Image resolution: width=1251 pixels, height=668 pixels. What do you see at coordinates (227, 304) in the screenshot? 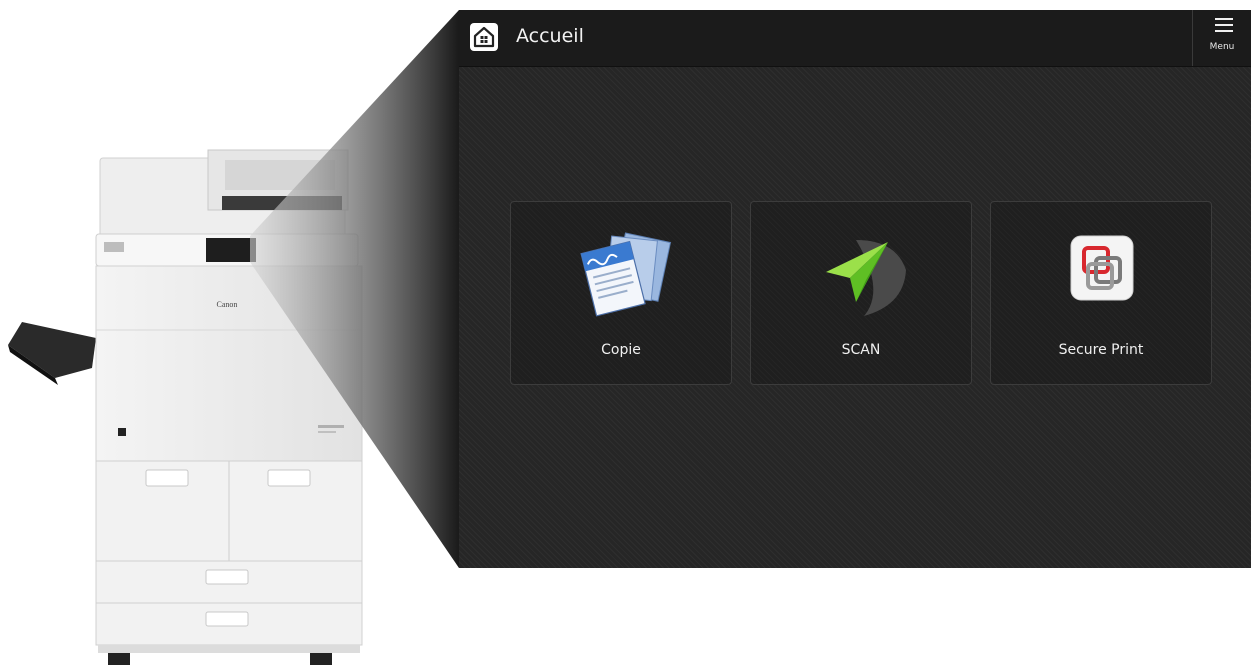
I see `printer-brand-logo: Canon` at bounding box center [227, 304].